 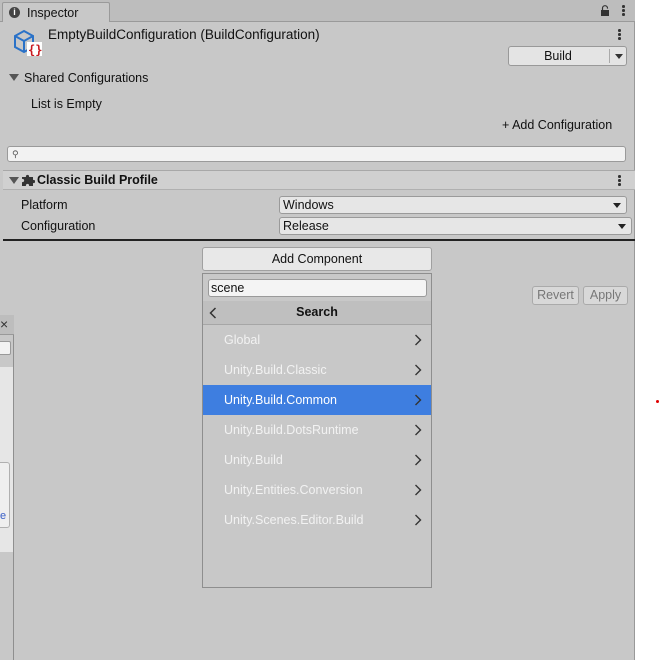 What do you see at coordinates (609, 56) in the screenshot?
I see `build-button-separator` at bounding box center [609, 56].